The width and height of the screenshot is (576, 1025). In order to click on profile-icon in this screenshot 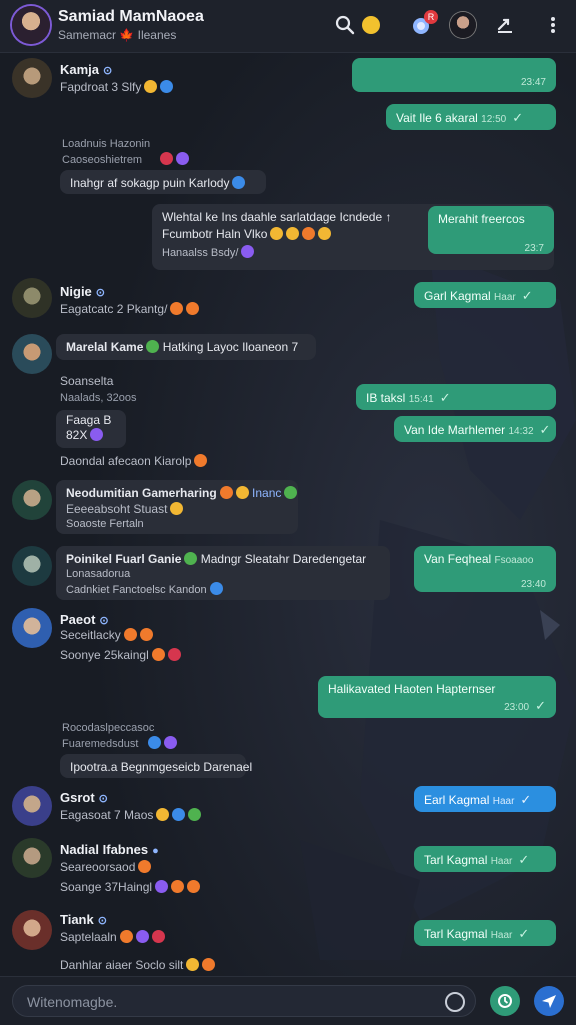, I will do `click(463, 25)`.